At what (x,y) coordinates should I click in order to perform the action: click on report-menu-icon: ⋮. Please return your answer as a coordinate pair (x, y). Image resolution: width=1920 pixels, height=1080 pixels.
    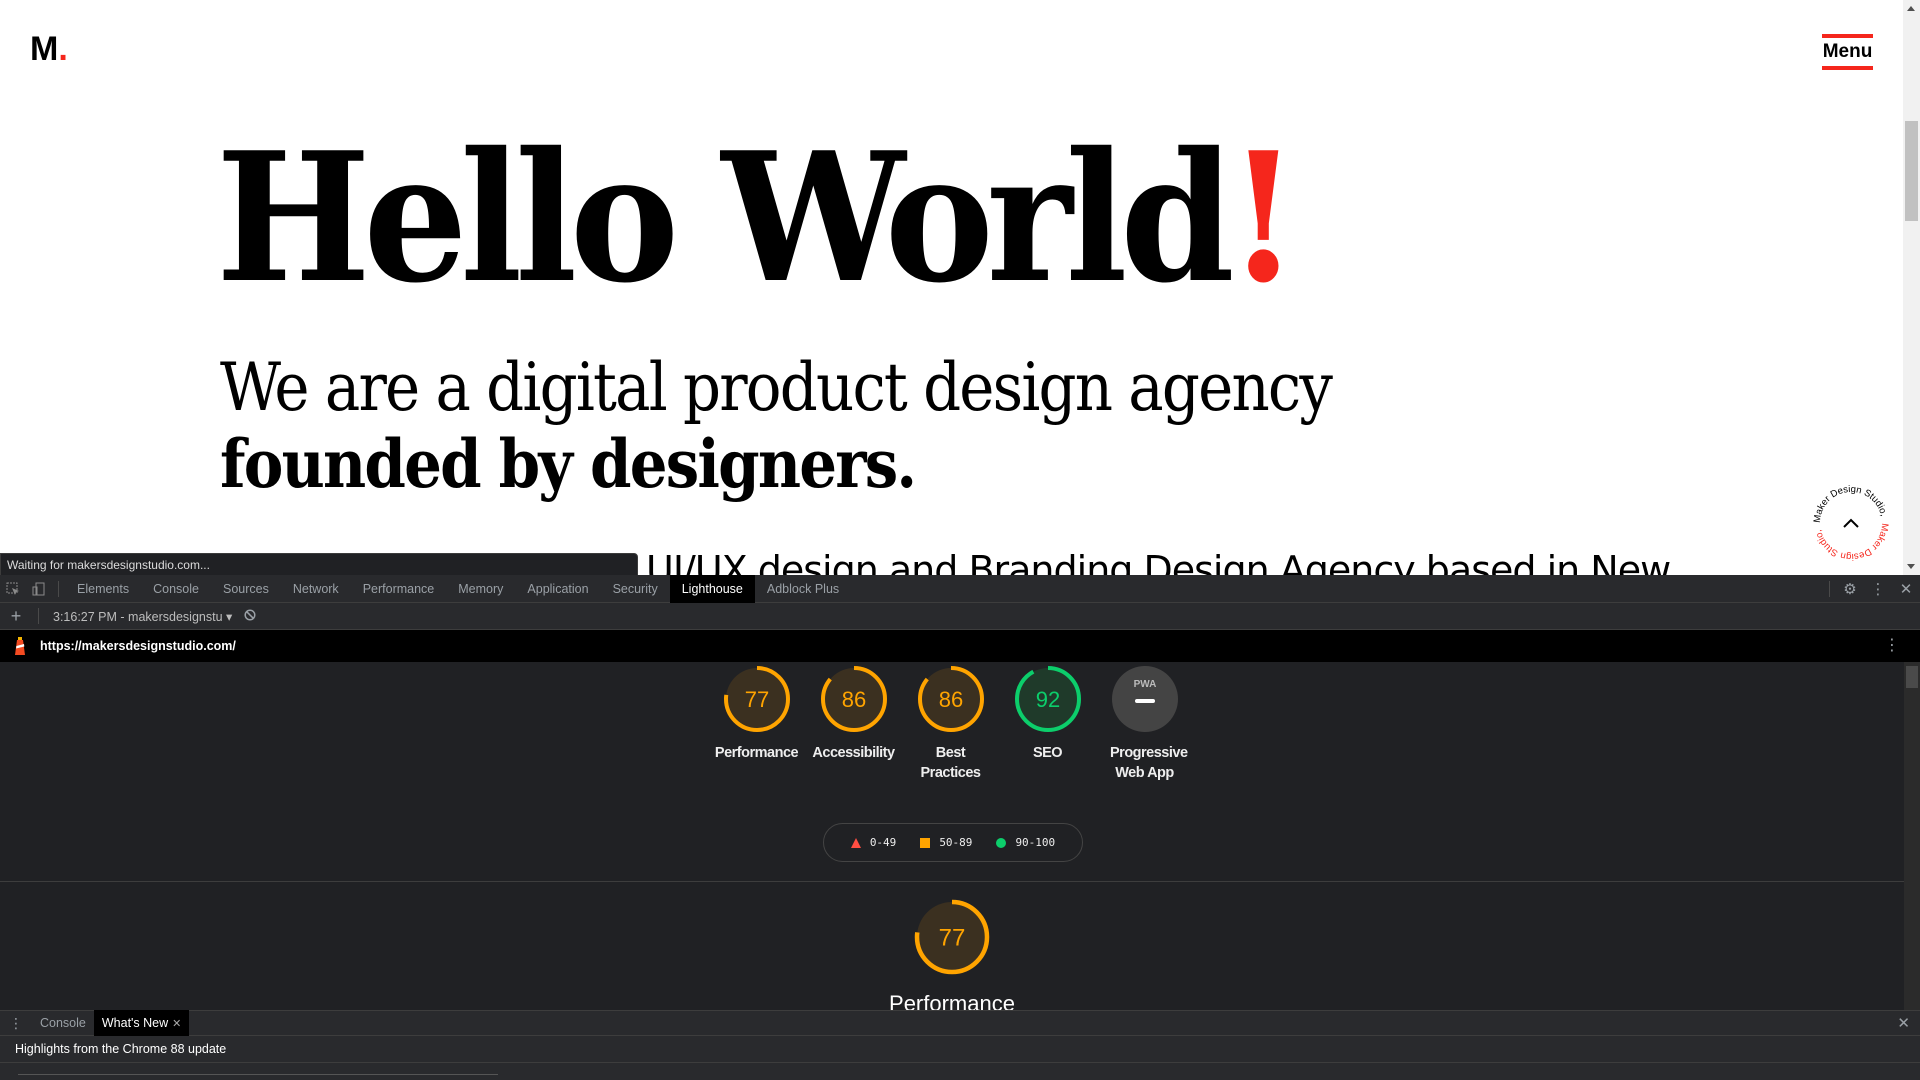
    Looking at the image, I should click on (1892, 646).